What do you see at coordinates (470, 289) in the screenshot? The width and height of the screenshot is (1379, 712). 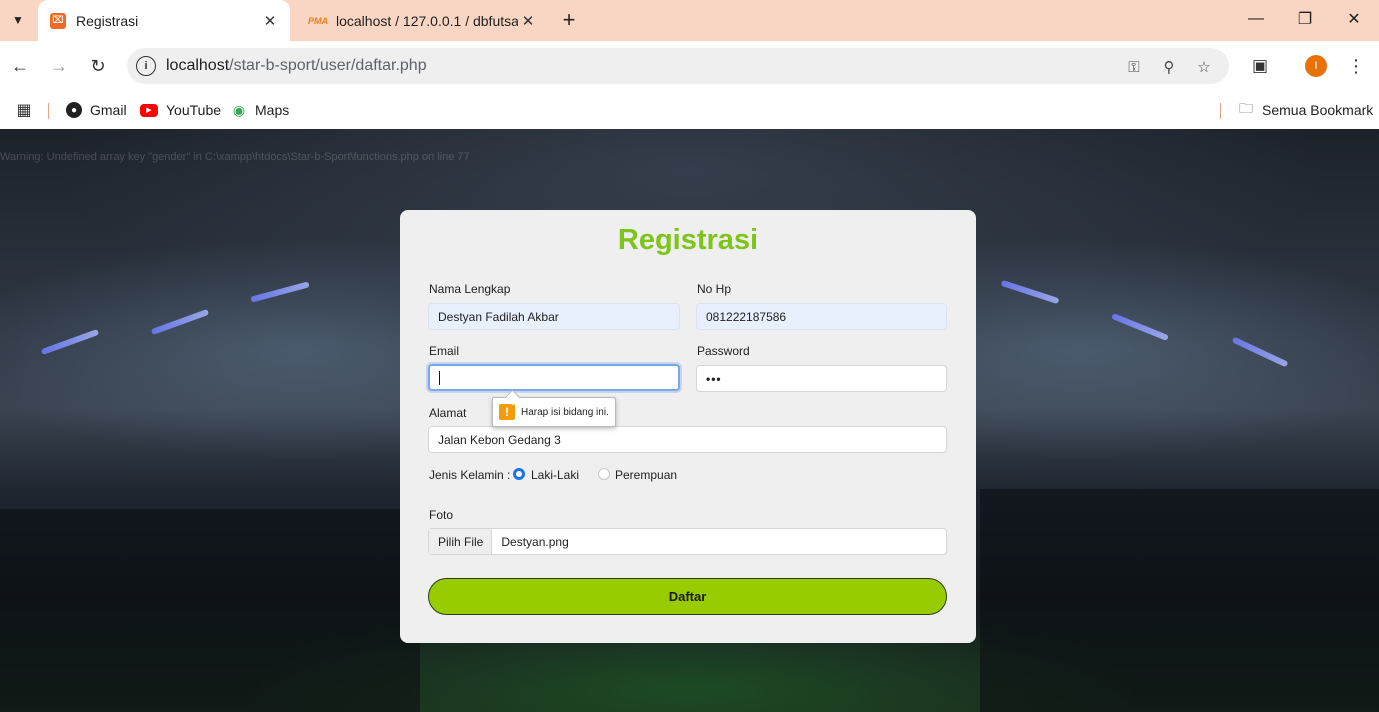 I see `nama-label: Nama Lengkap` at bounding box center [470, 289].